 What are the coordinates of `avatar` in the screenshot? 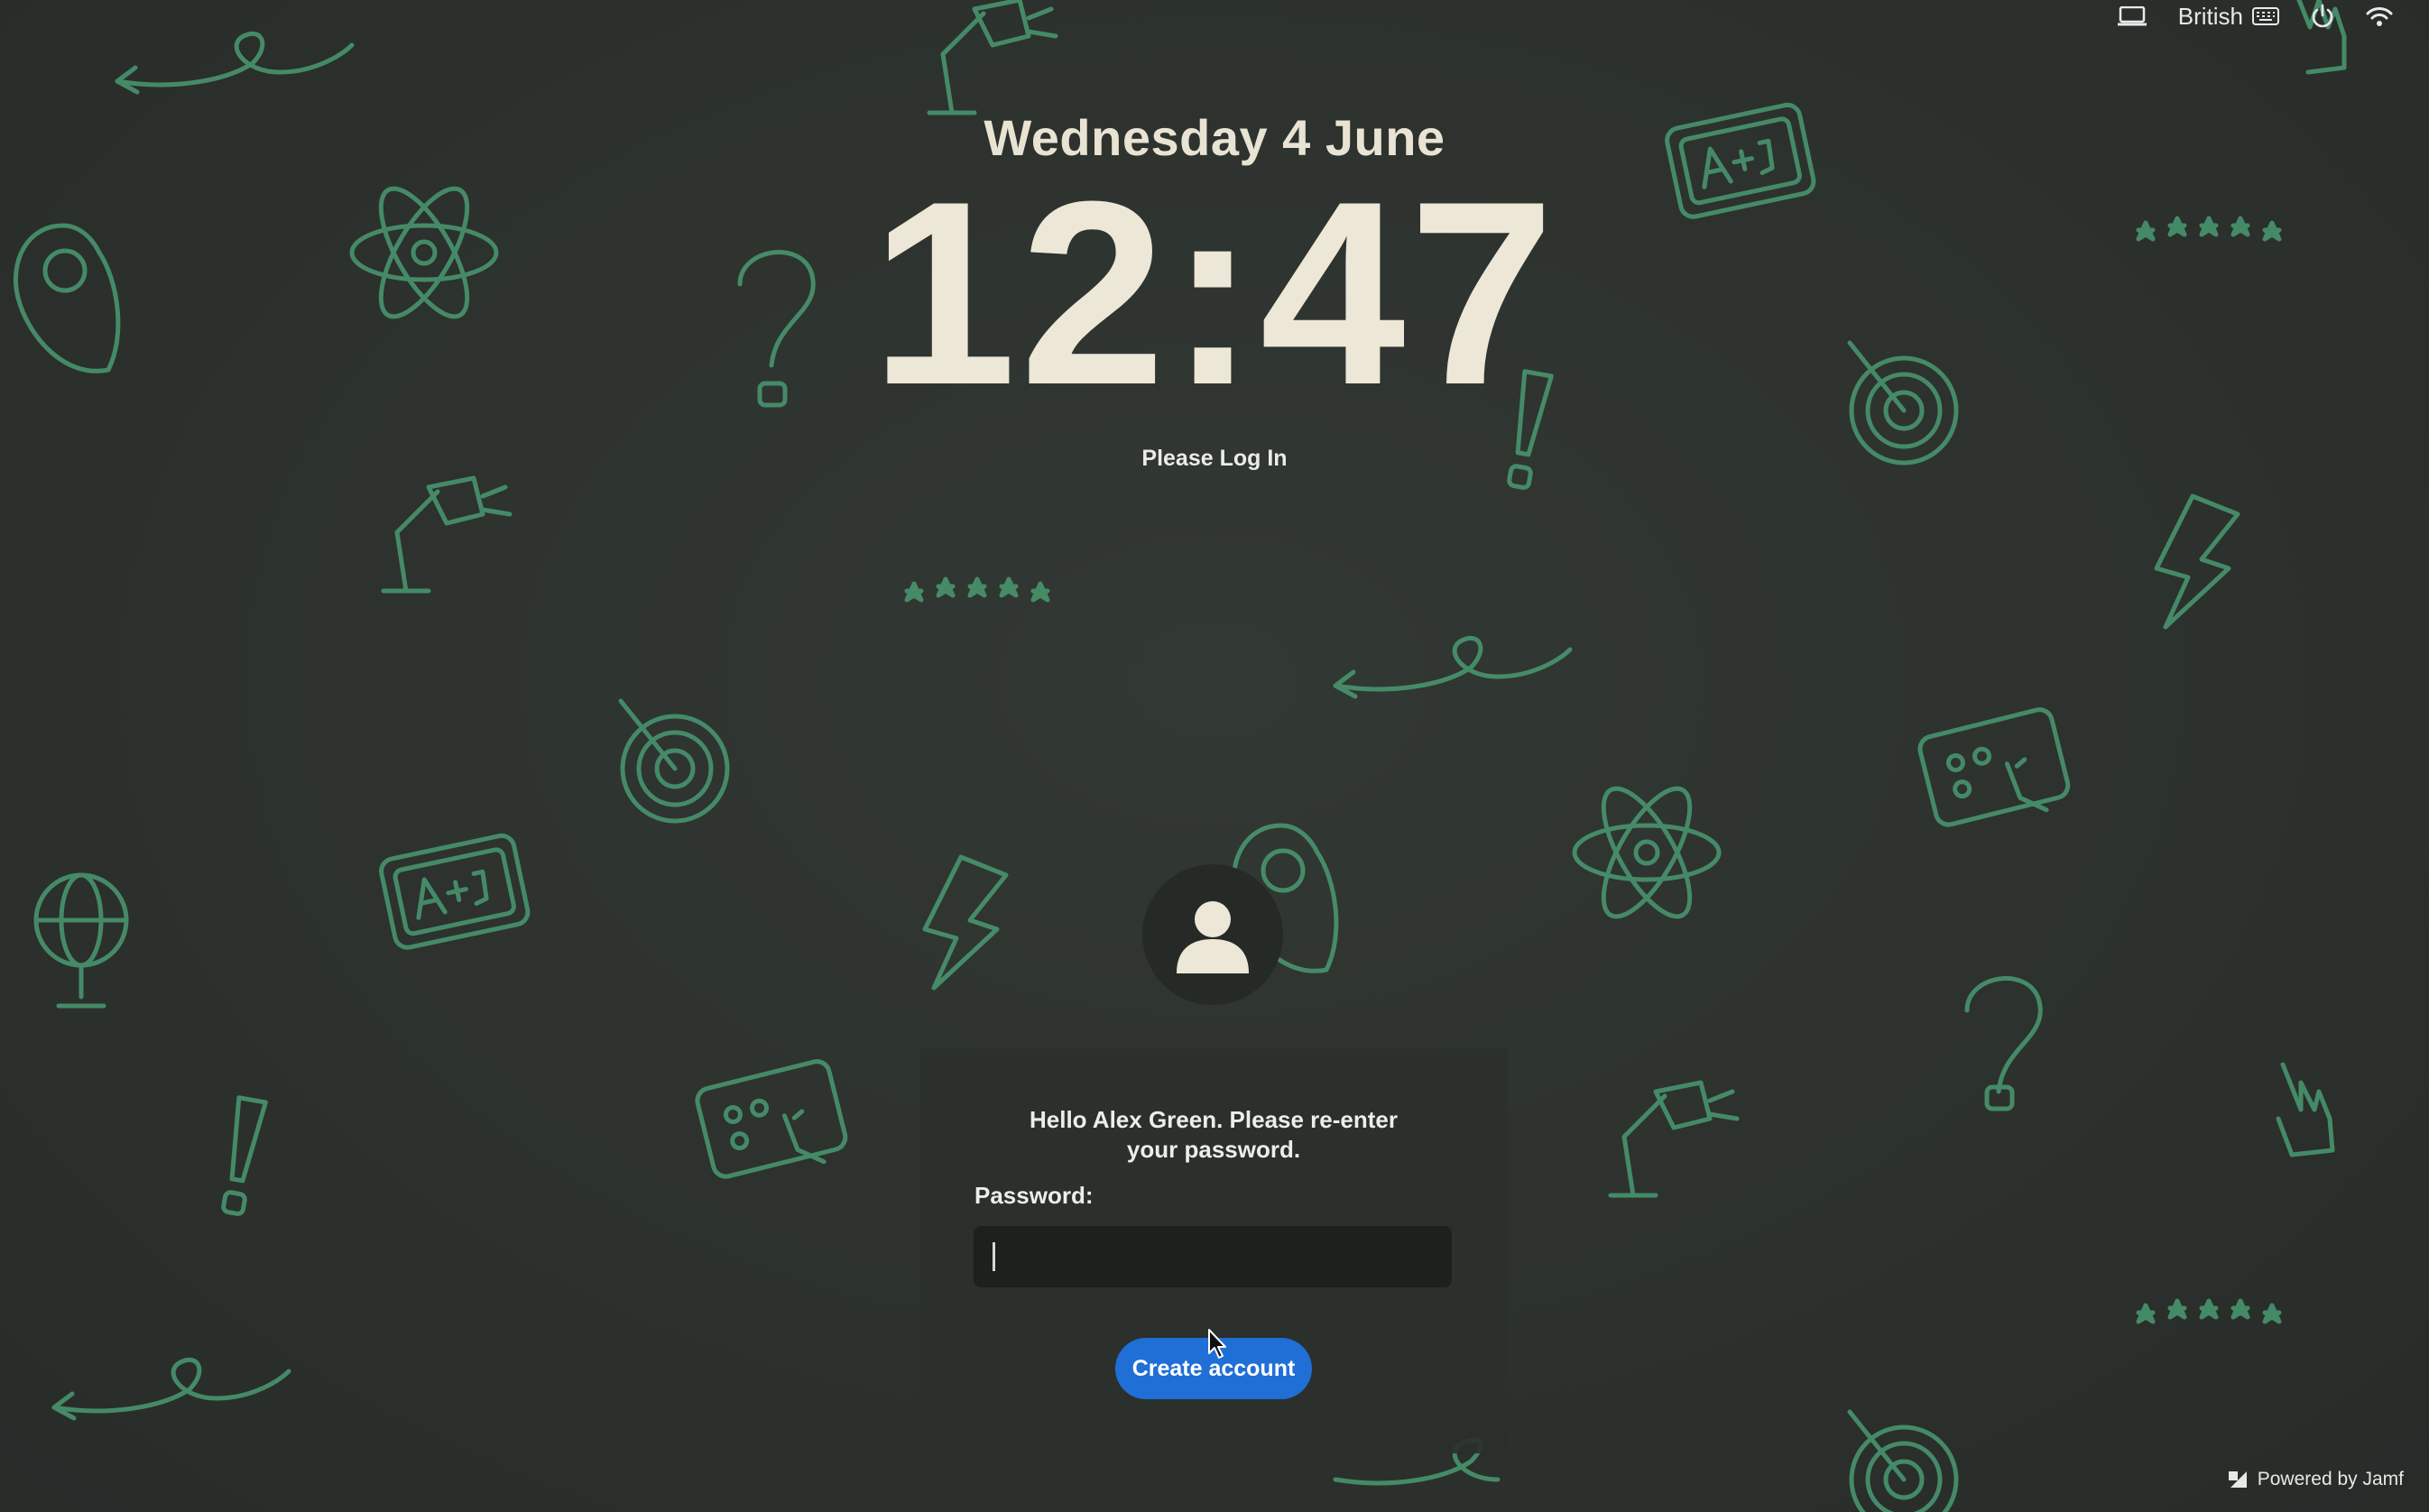 It's located at (1212, 934).